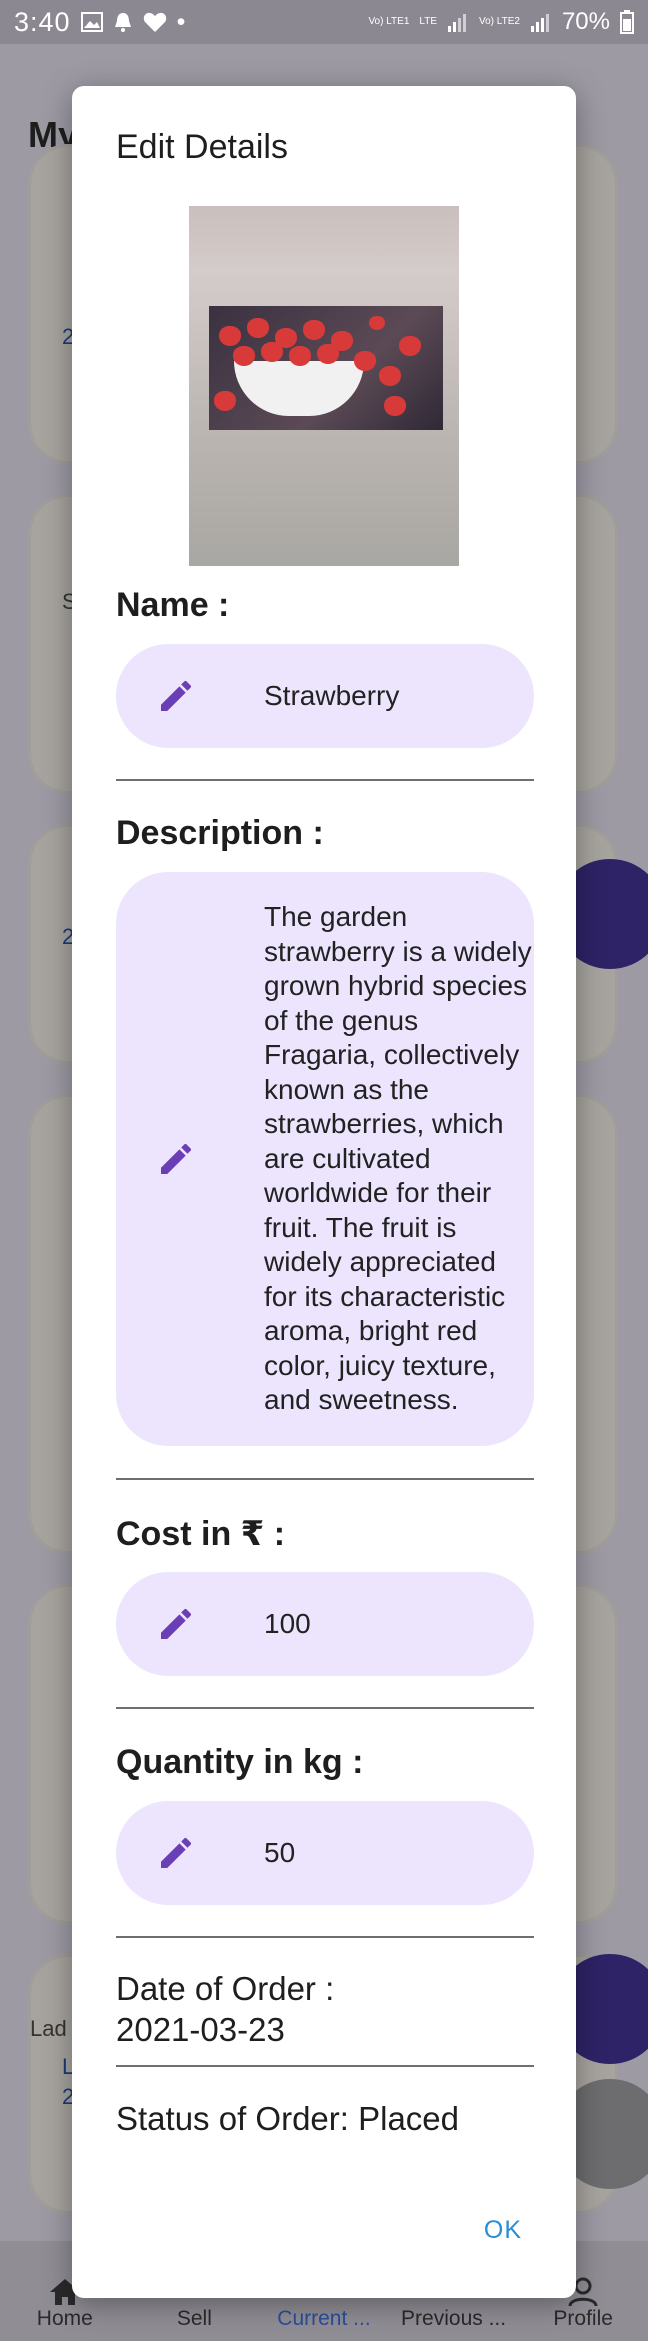  Describe the element at coordinates (325, 1853) in the screenshot. I see `quantity-field: 50` at that location.